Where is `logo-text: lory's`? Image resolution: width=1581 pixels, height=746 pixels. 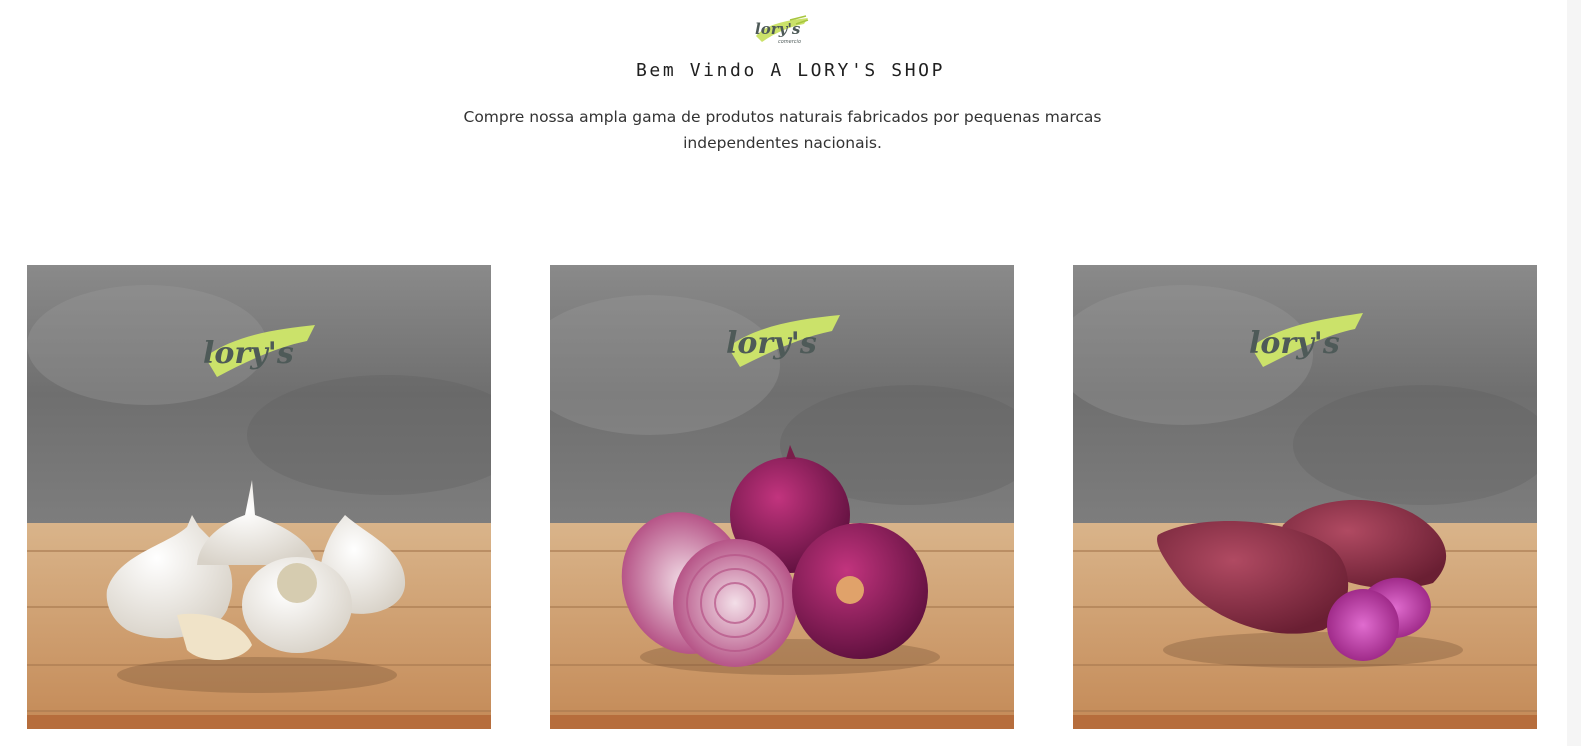
logo-text: lory's is located at coordinates (778, 29).